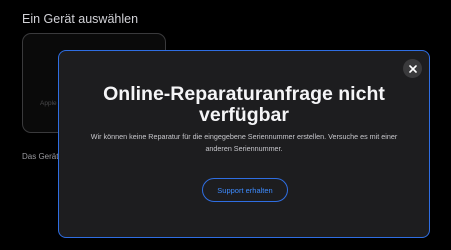  What do you see at coordinates (245, 190) in the screenshot?
I see `get-support-button: Support erhalten` at bounding box center [245, 190].